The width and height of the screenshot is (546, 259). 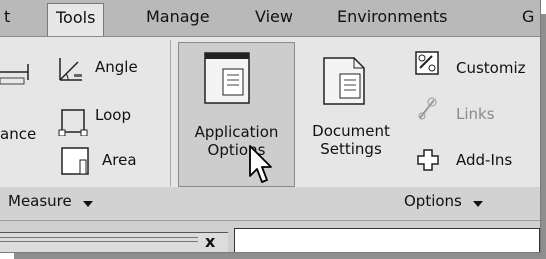 What do you see at coordinates (116, 67) in the screenshot?
I see `angle-label: Angle` at bounding box center [116, 67].